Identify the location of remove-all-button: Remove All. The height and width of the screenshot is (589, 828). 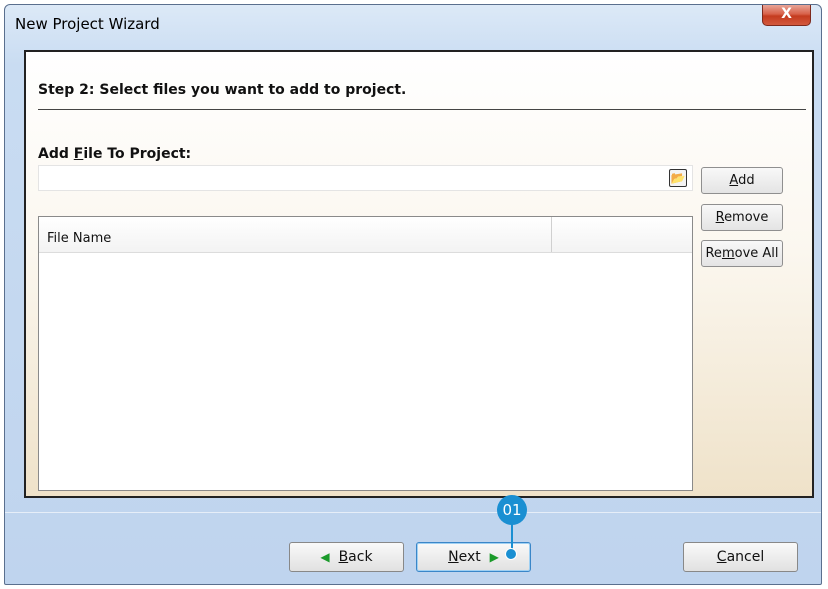
(742, 253).